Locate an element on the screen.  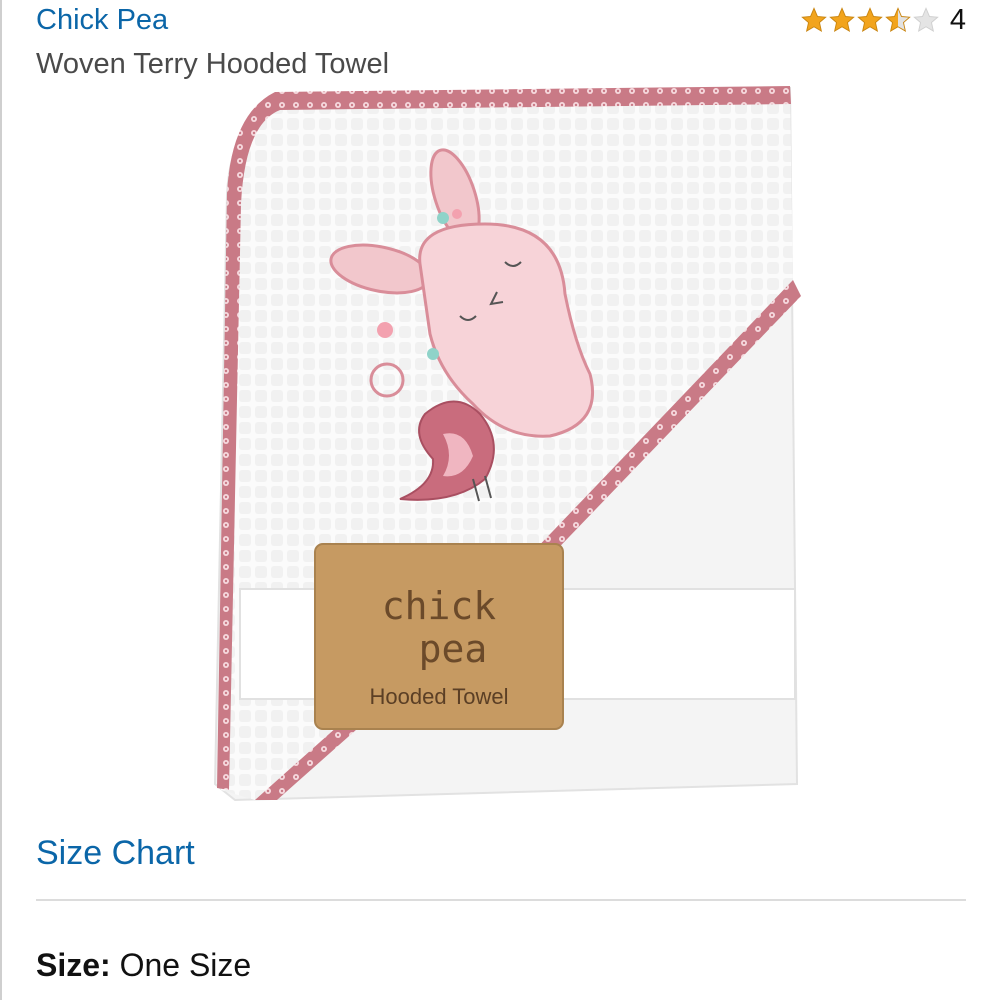
size-value: One Size is located at coordinates (185, 965).